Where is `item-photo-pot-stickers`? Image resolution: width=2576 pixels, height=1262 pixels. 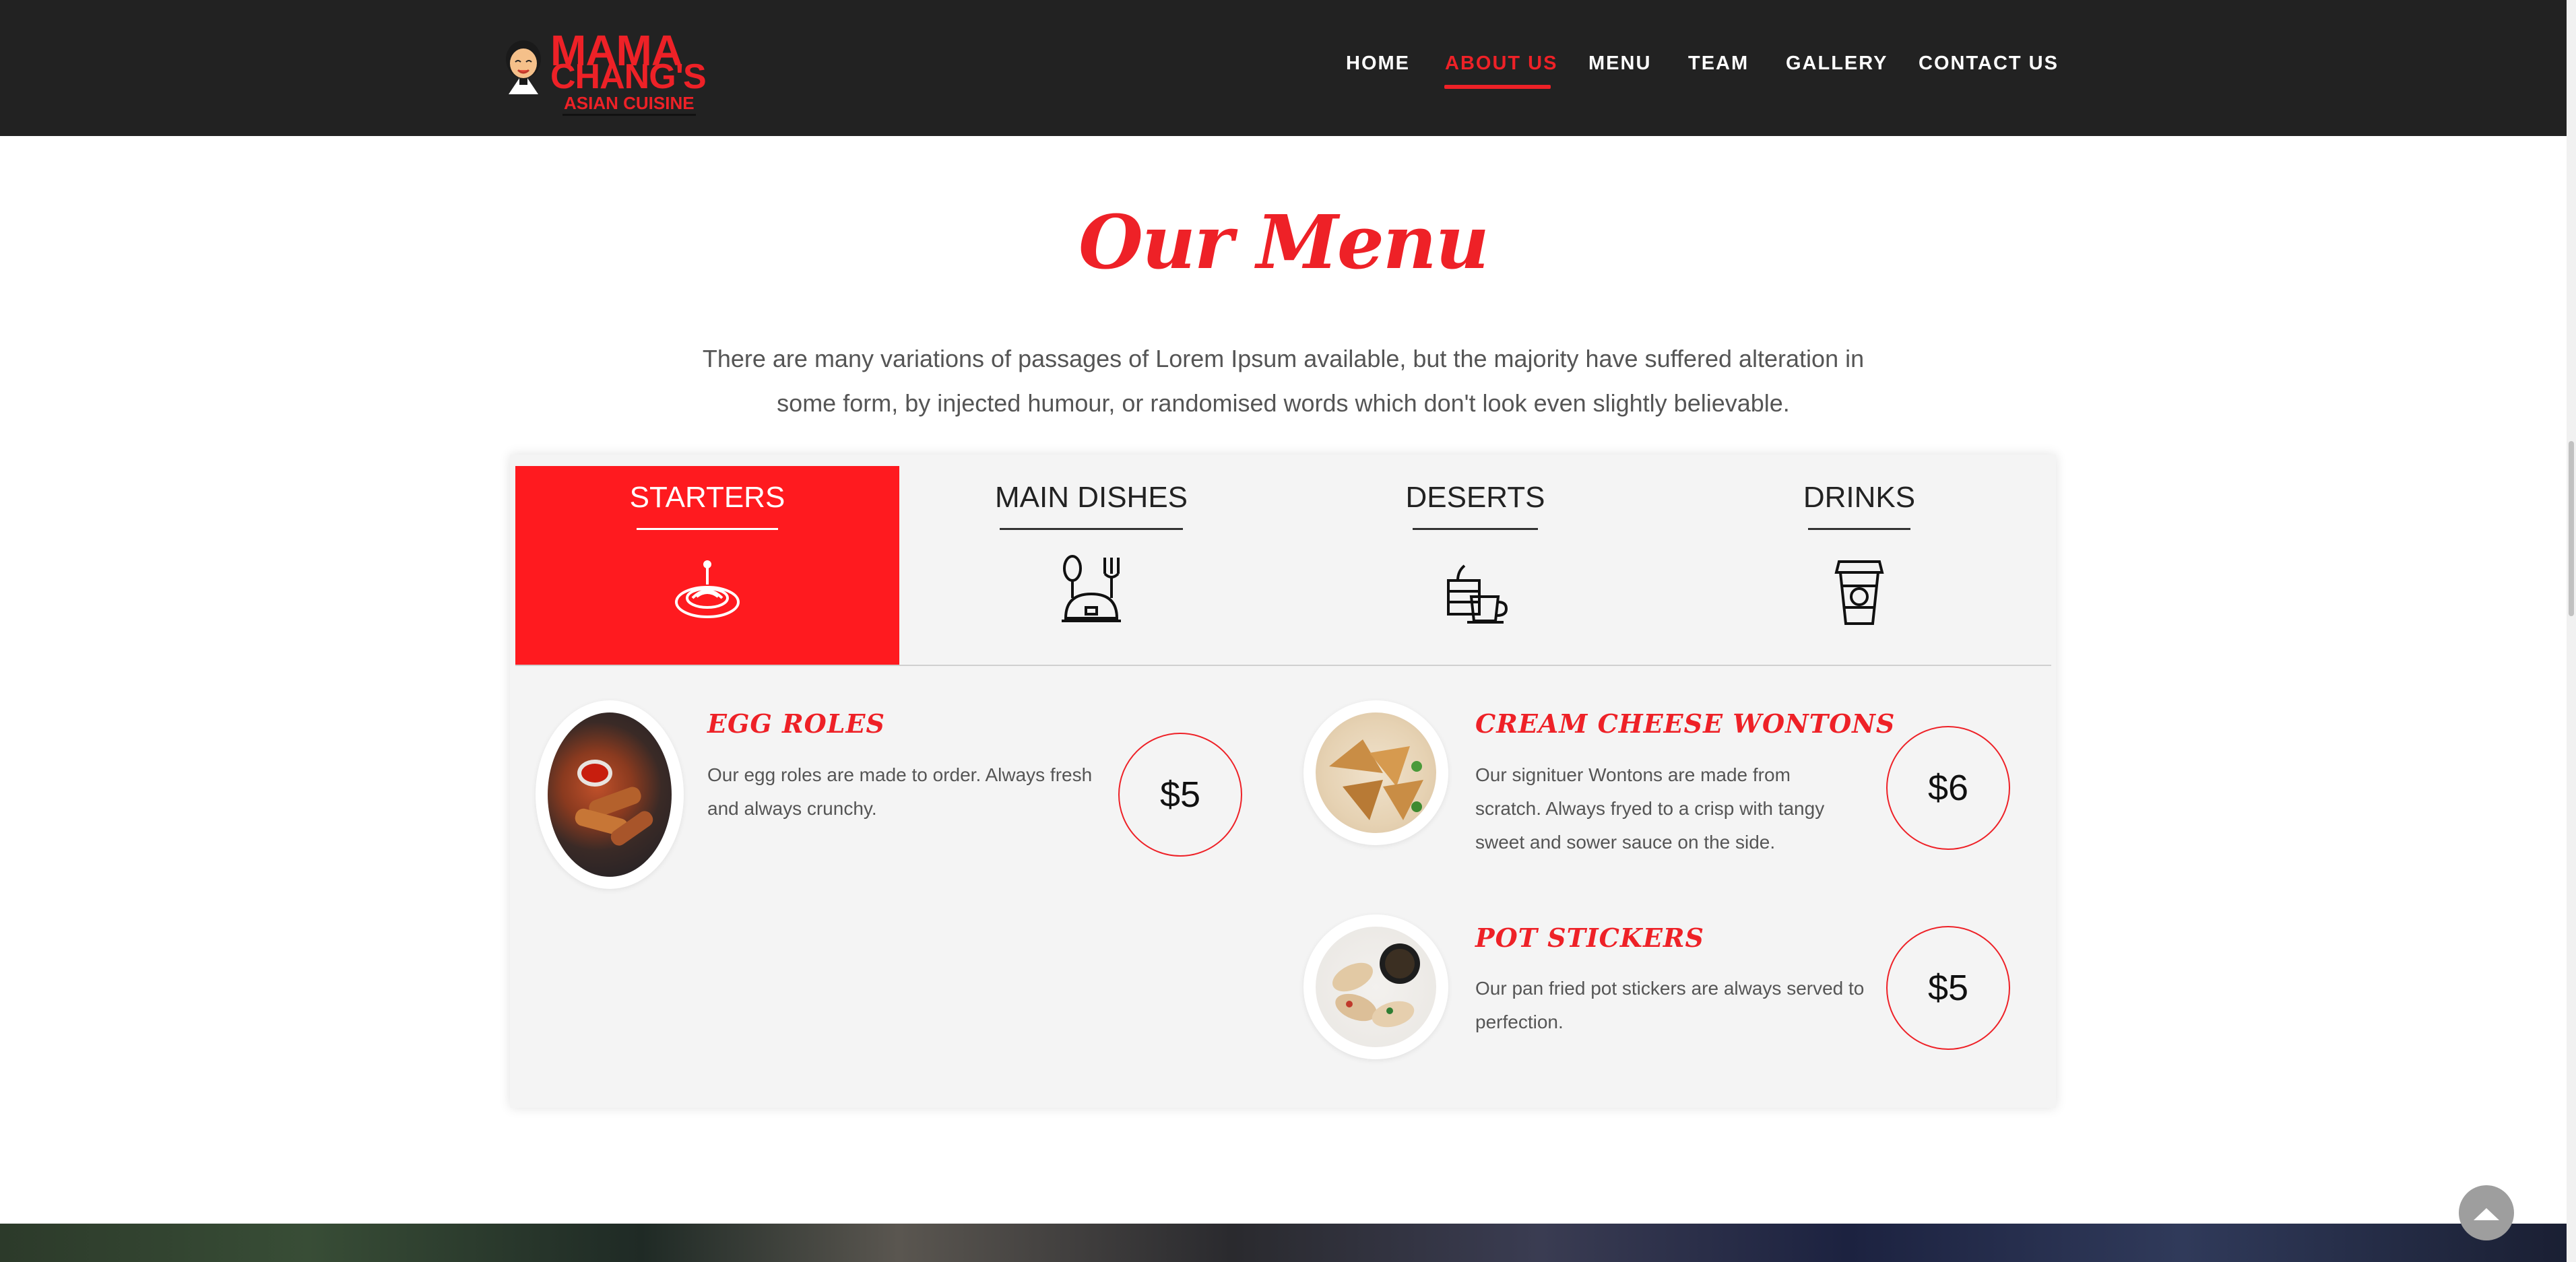 item-photo-pot-stickers is located at coordinates (1376, 987).